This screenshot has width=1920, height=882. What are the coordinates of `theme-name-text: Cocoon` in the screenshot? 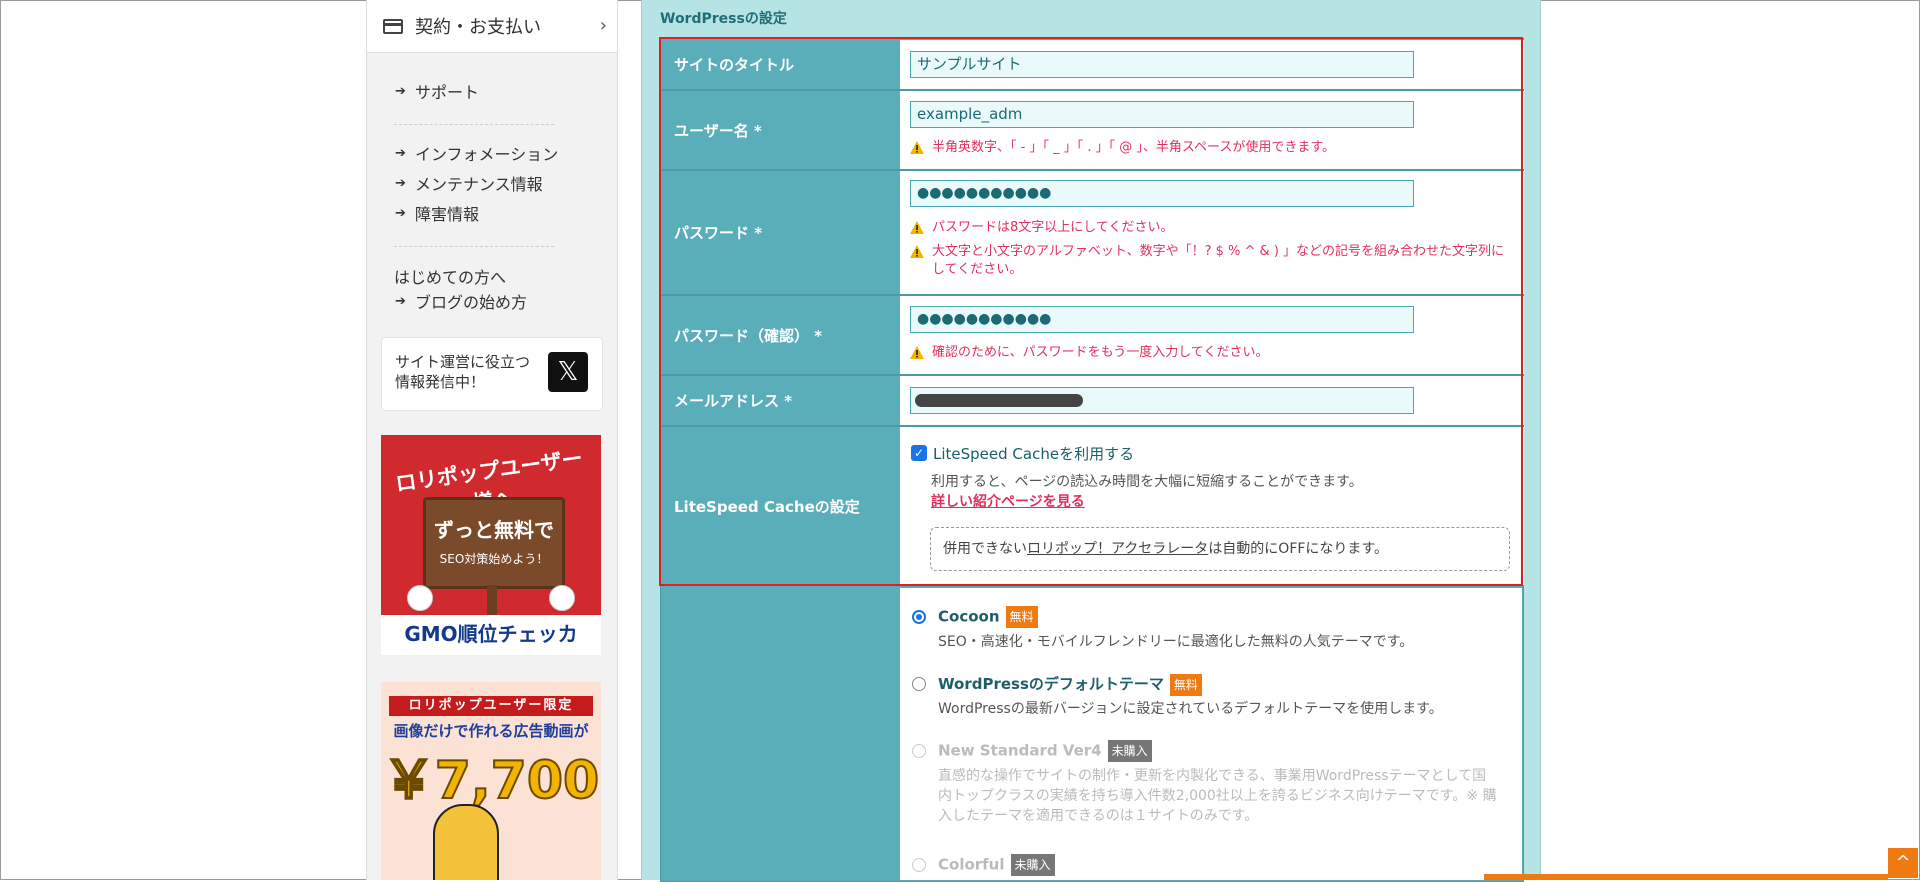 It's located at (969, 616).